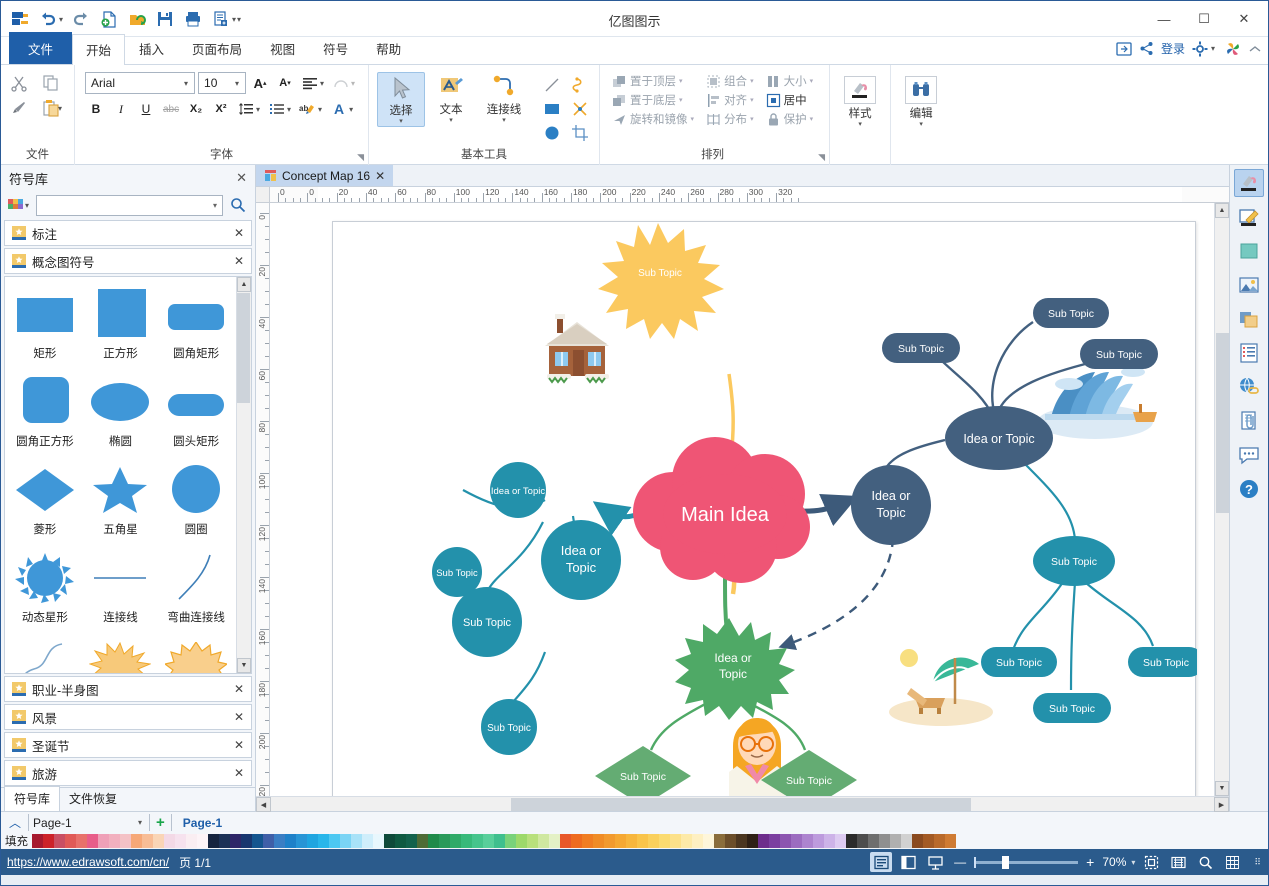  What do you see at coordinates (401, 122) in the screenshot?
I see `select-tool-caret-icon: ▾` at bounding box center [401, 122].